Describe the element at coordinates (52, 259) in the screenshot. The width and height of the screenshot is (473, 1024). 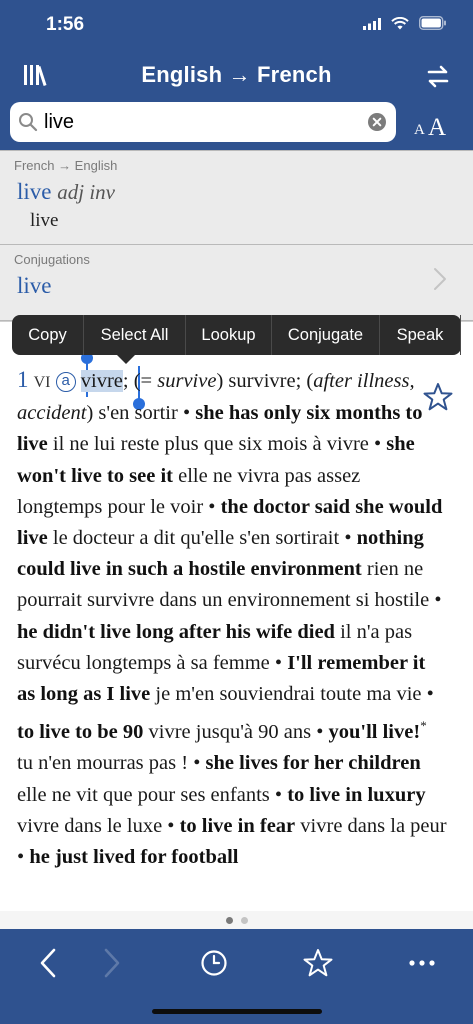
I see `result-header: Conjugations` at that location.